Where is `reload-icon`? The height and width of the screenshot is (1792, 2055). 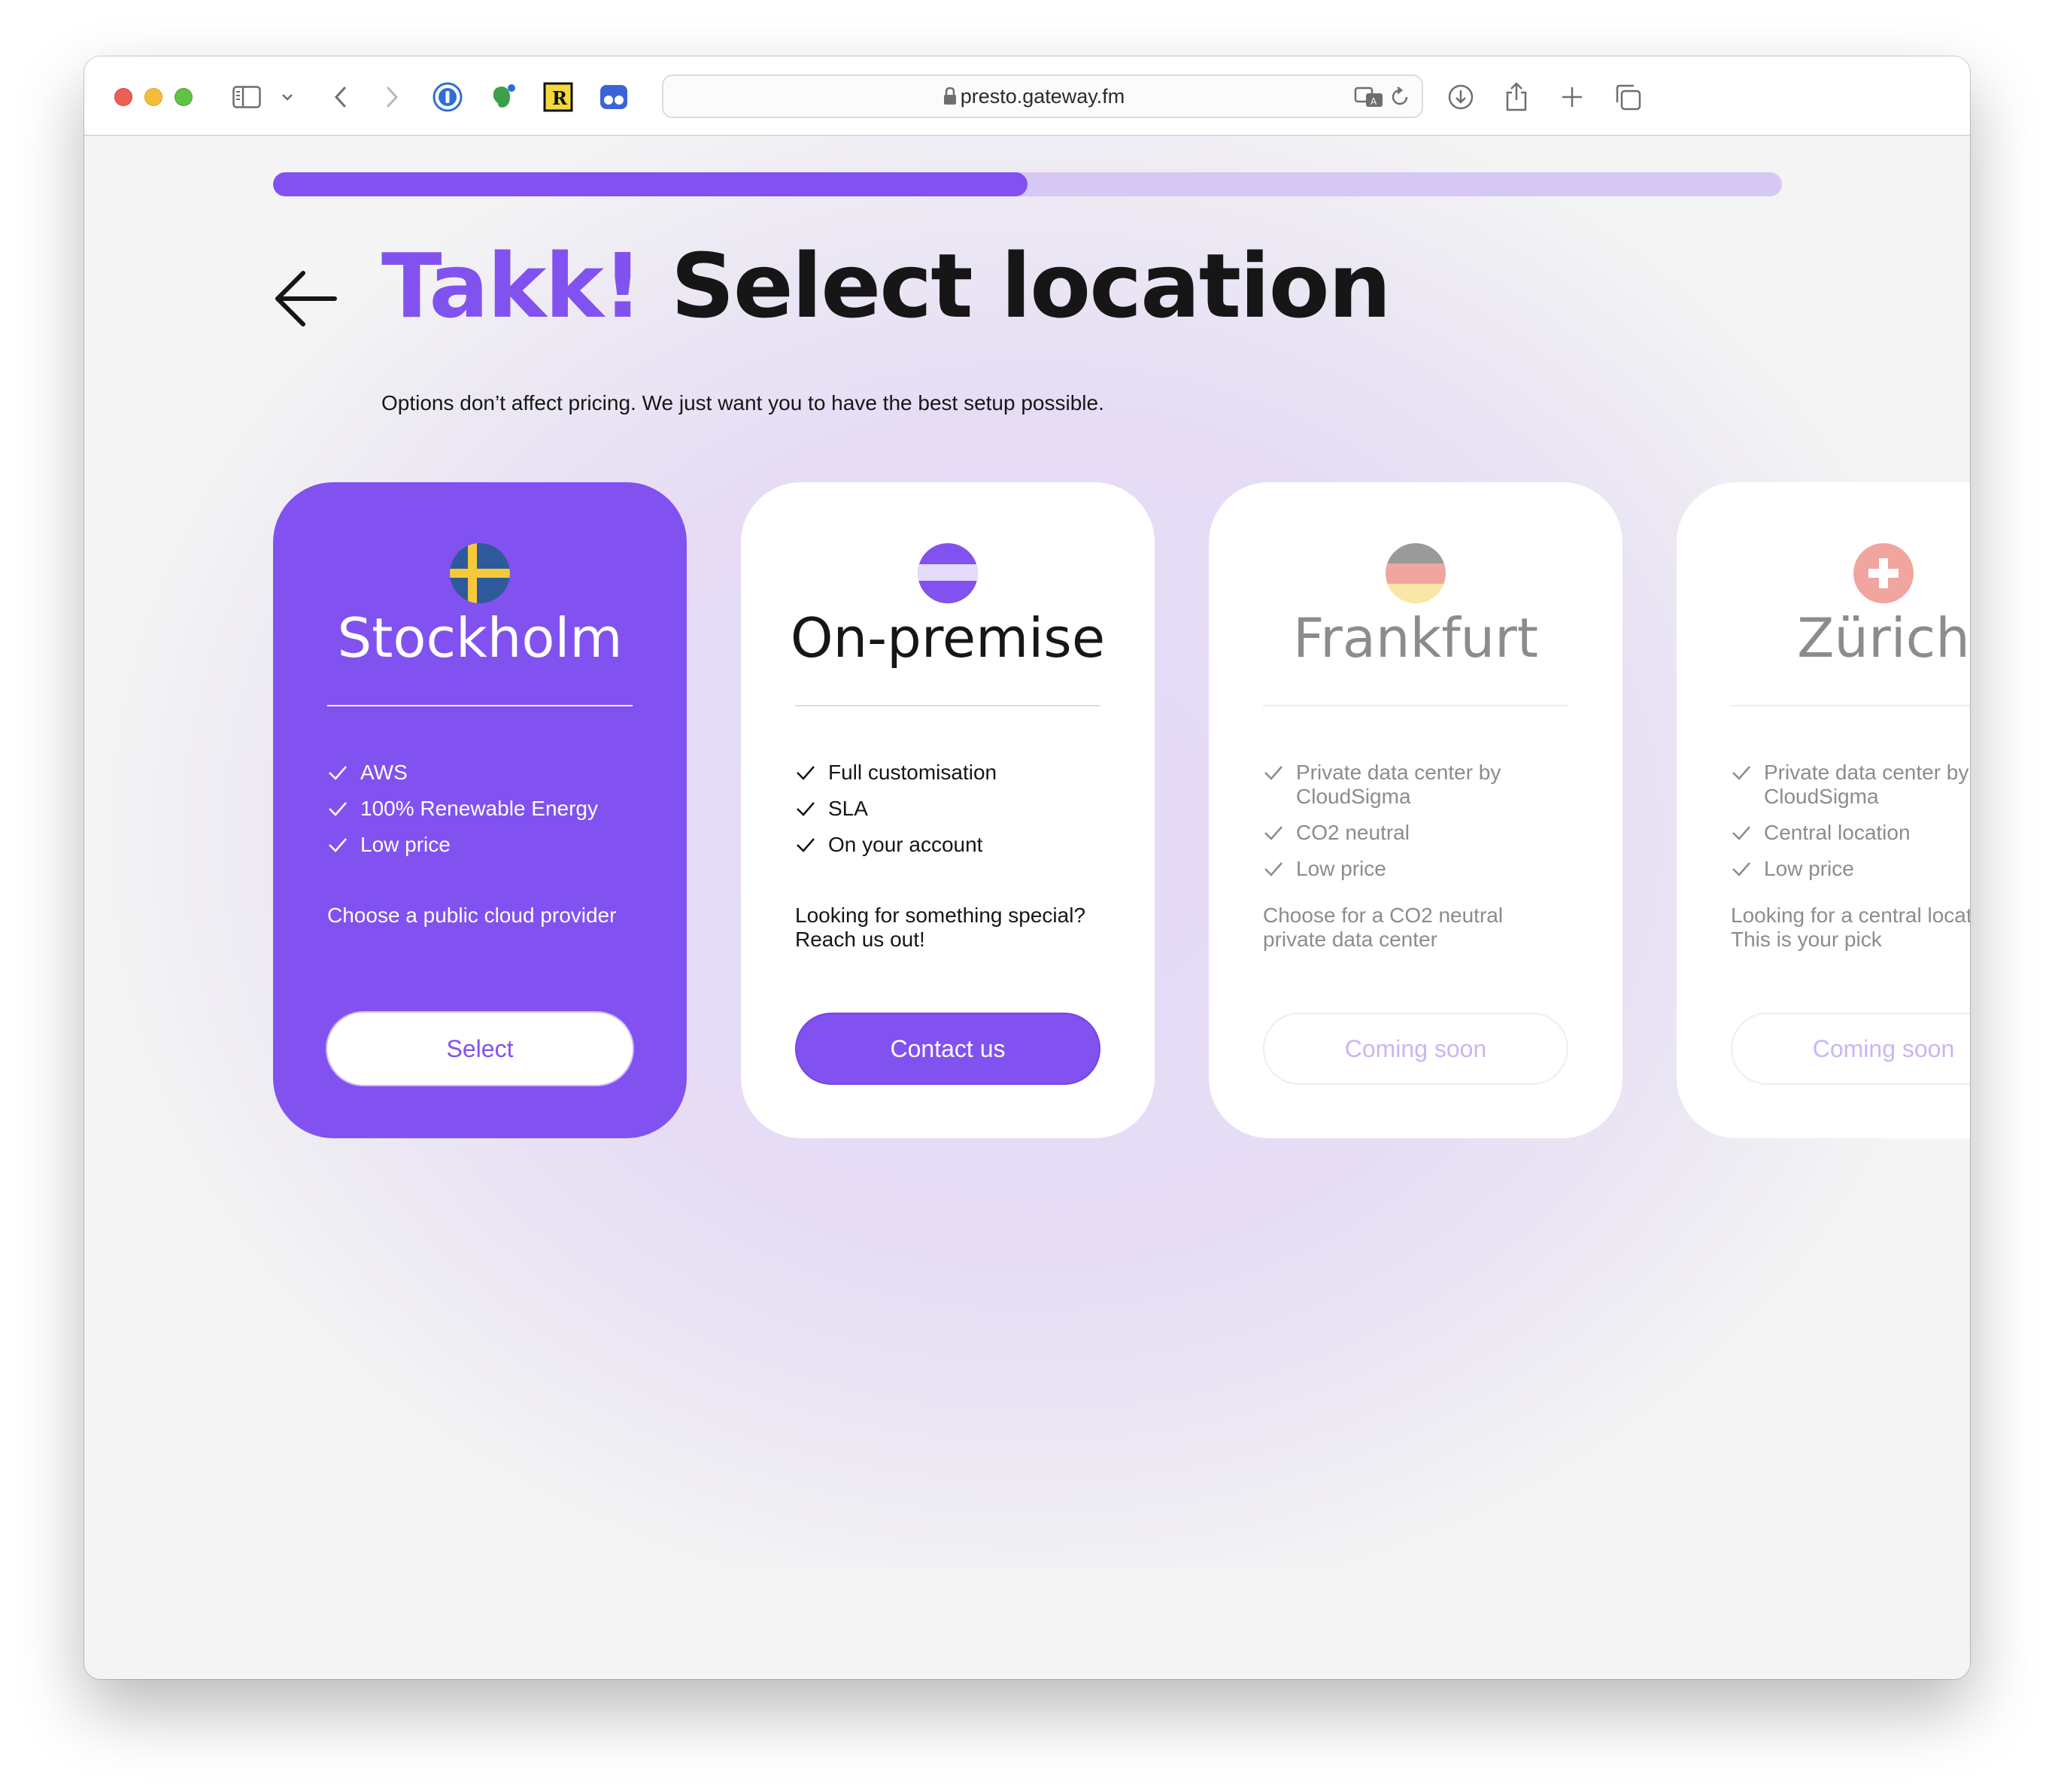
reload-icon is located at coordinates (1400, 99).